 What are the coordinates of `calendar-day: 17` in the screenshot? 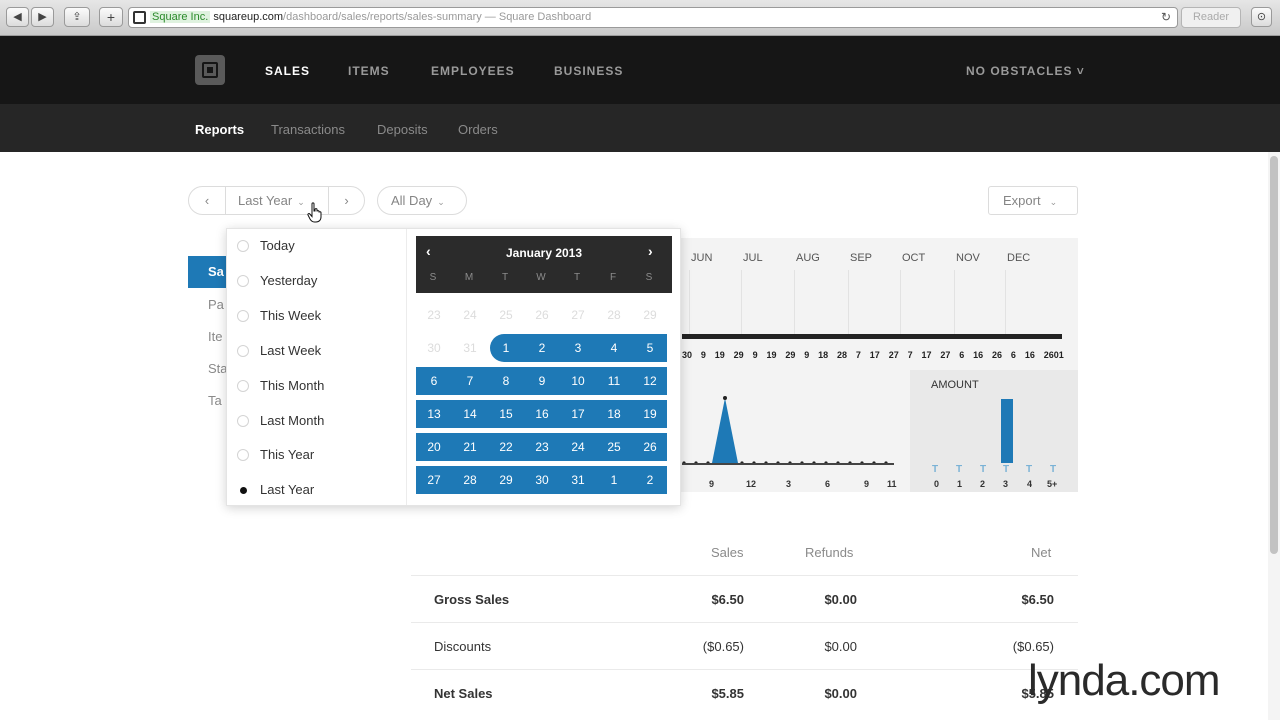 It's located at (578, 414).